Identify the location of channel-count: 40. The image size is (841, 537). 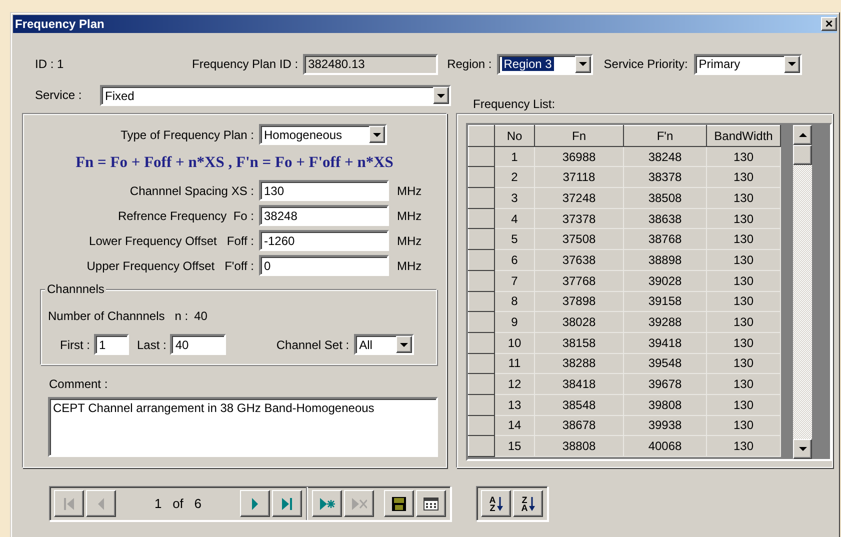
(201, 316).